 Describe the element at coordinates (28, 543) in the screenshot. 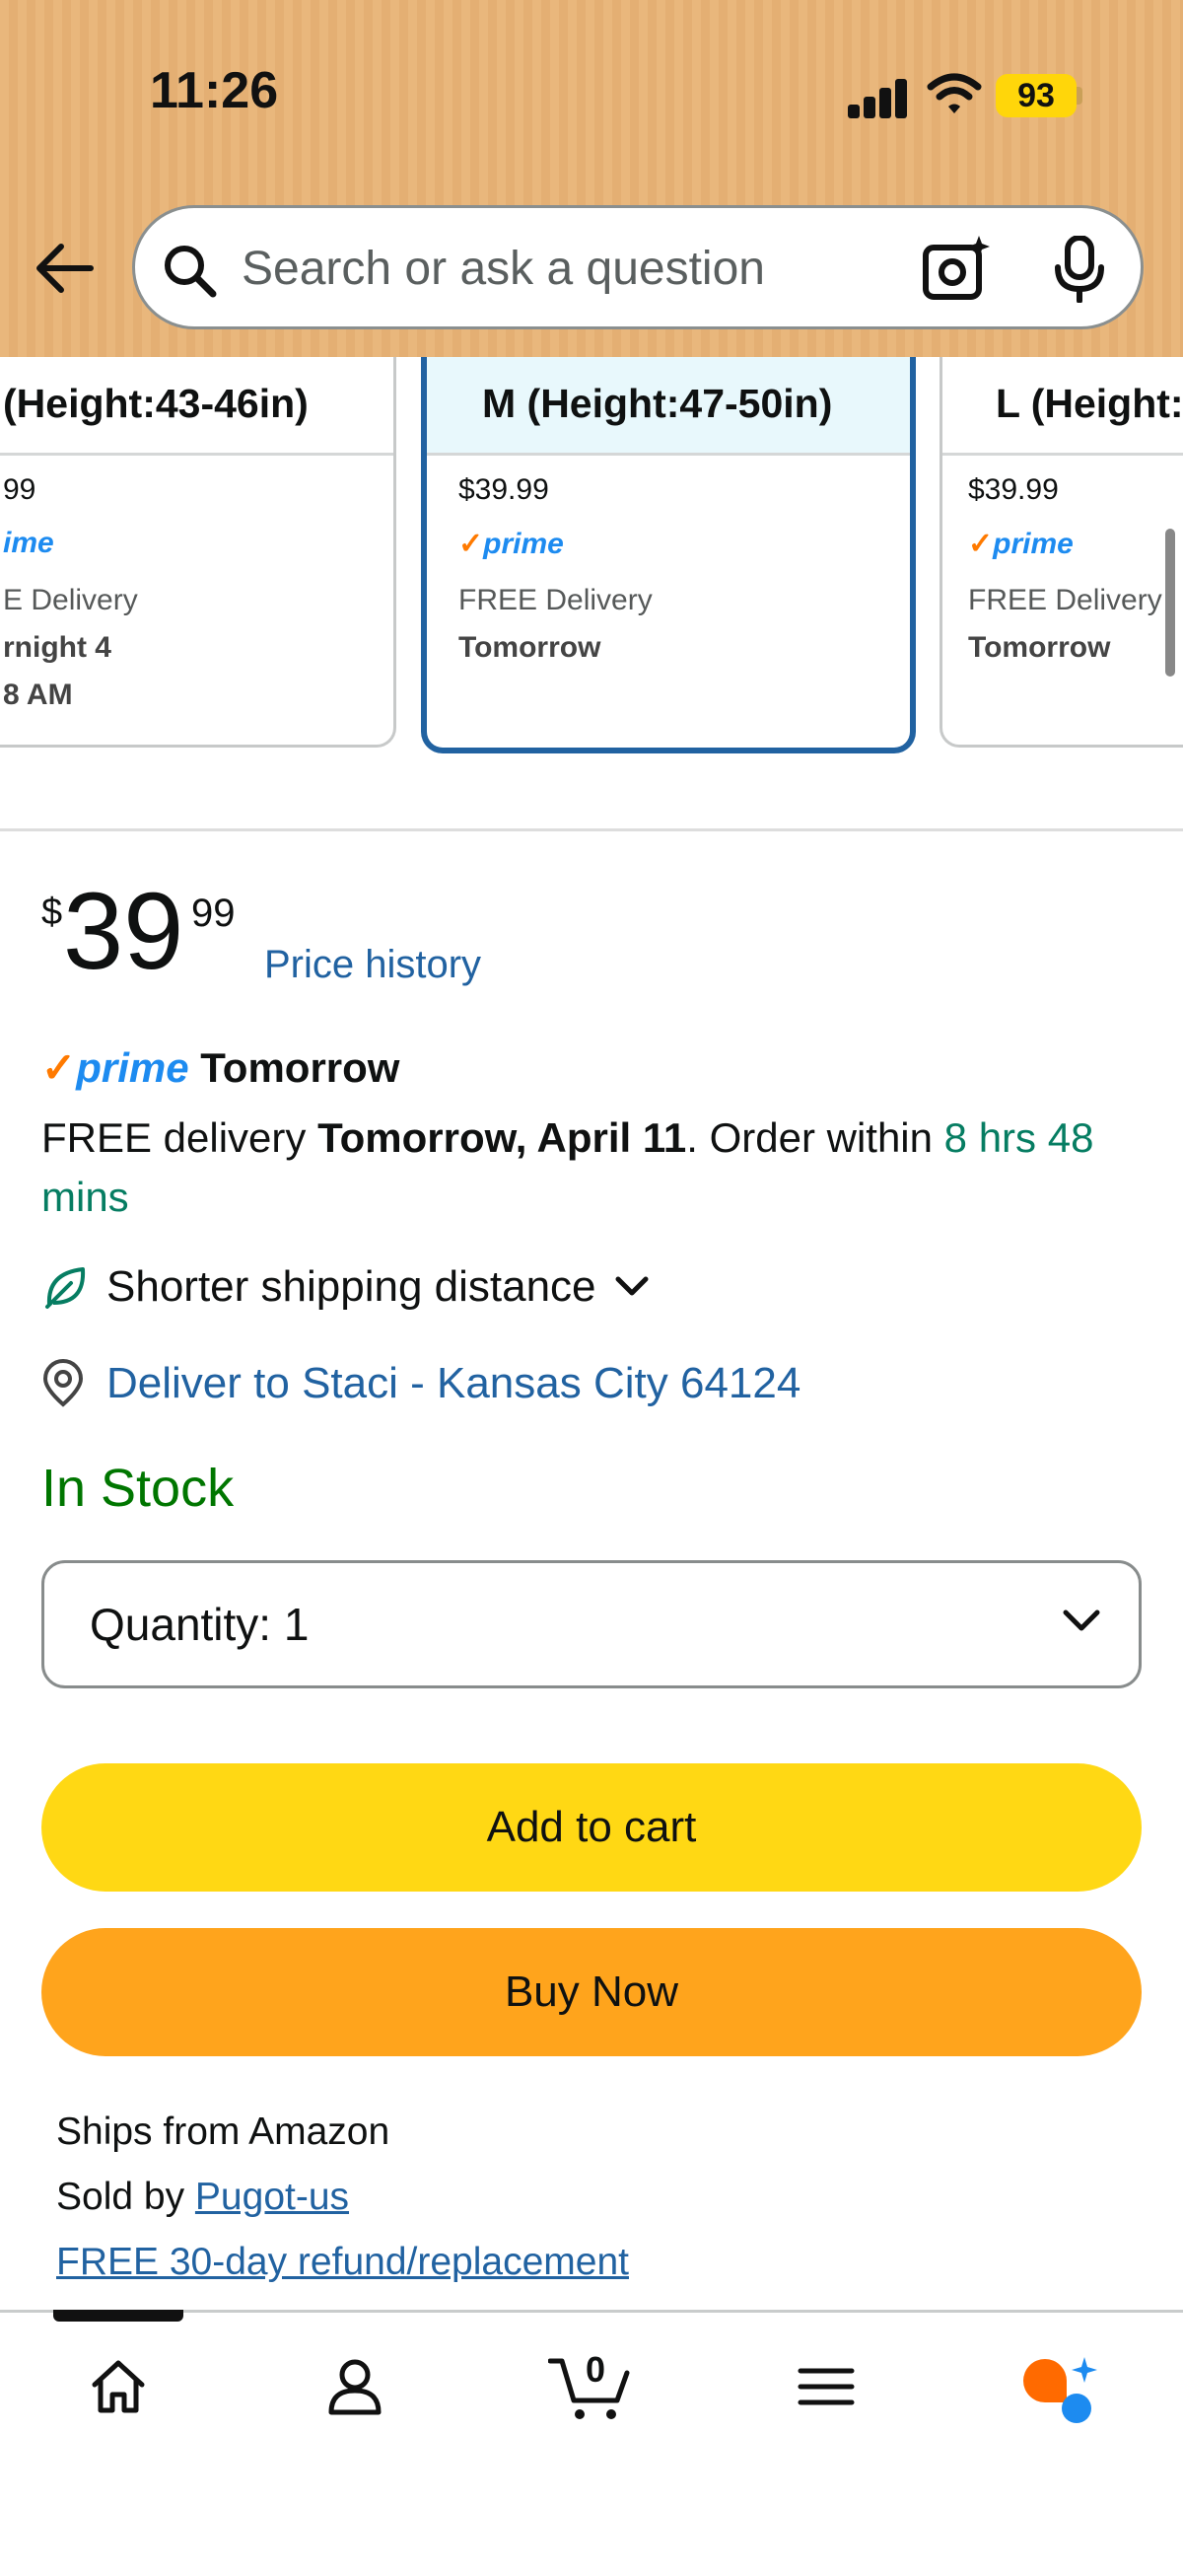

I see `prime-badge: ime` at that location.